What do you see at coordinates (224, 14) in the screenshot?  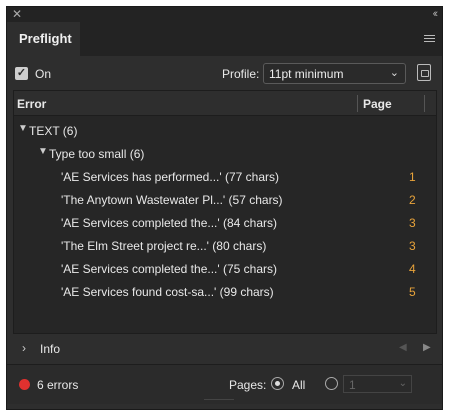 I see `panel-top-bar: ✕ ‹‹` at bounding box center [224, 14].